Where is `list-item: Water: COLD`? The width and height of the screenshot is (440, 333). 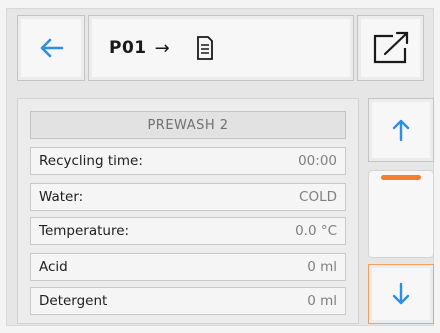 list-item: Water: COLD is located at coordinates (188, 197).